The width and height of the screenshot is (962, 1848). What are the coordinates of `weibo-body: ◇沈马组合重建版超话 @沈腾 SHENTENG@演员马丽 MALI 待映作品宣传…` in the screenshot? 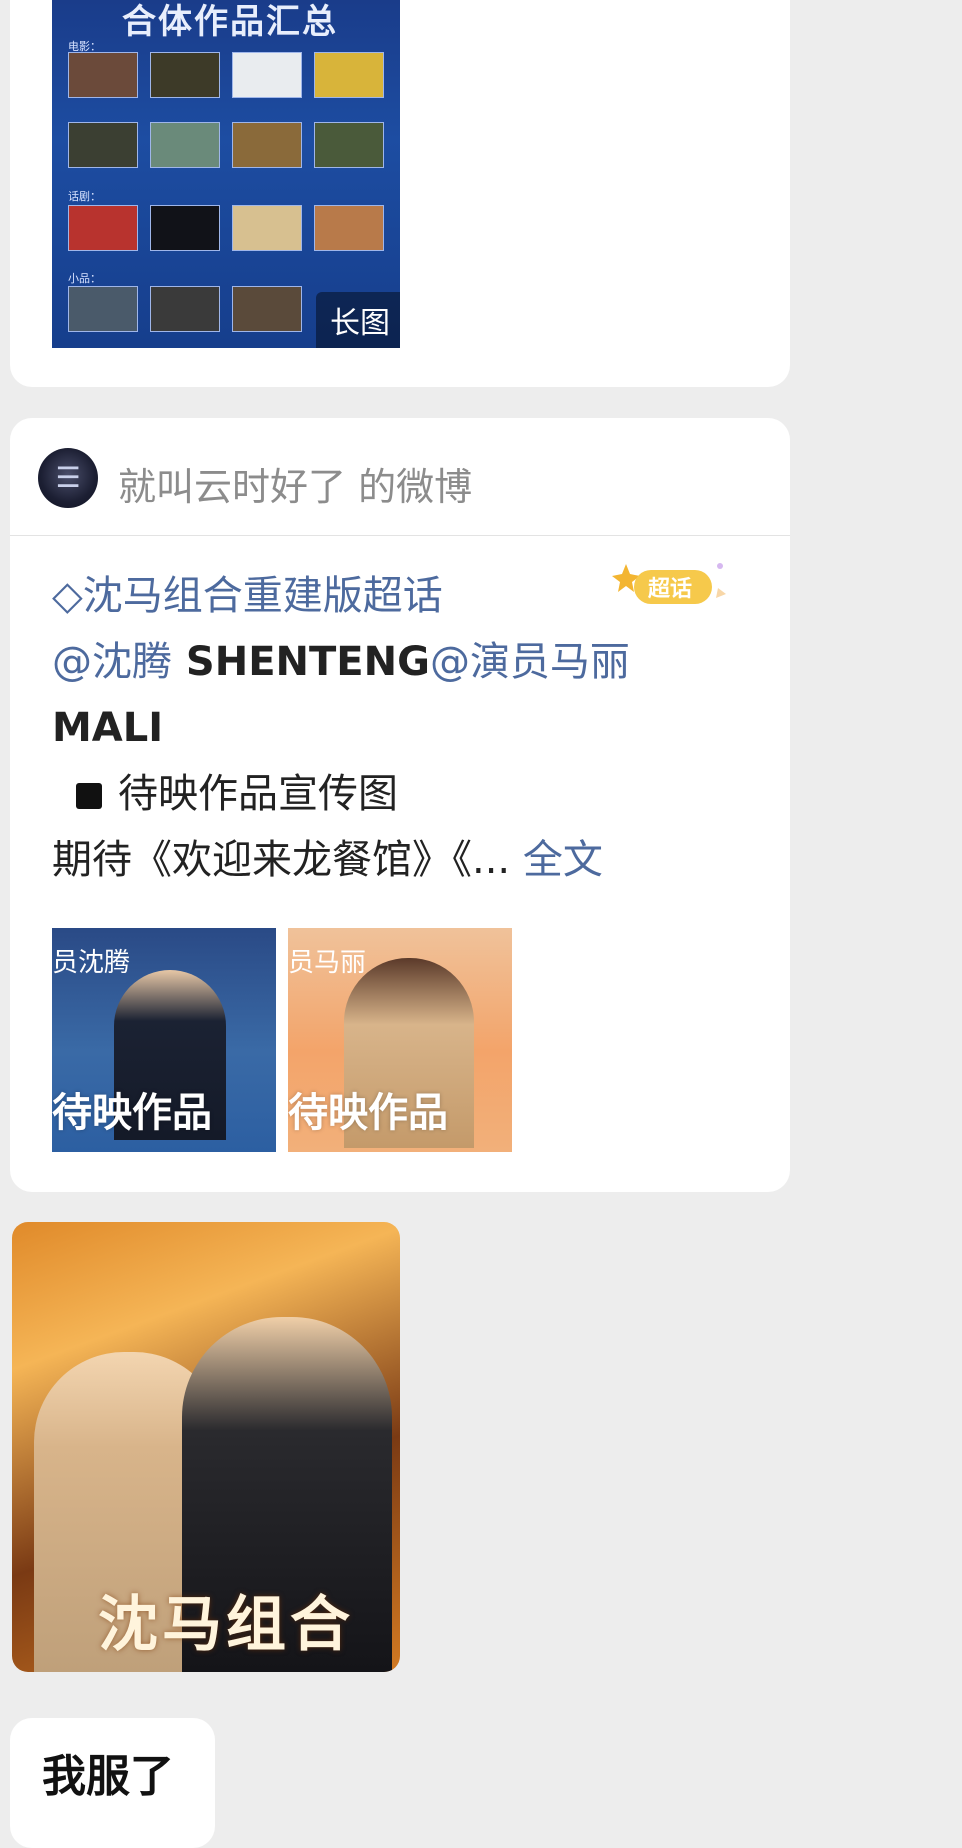 It's located at (412, 728).